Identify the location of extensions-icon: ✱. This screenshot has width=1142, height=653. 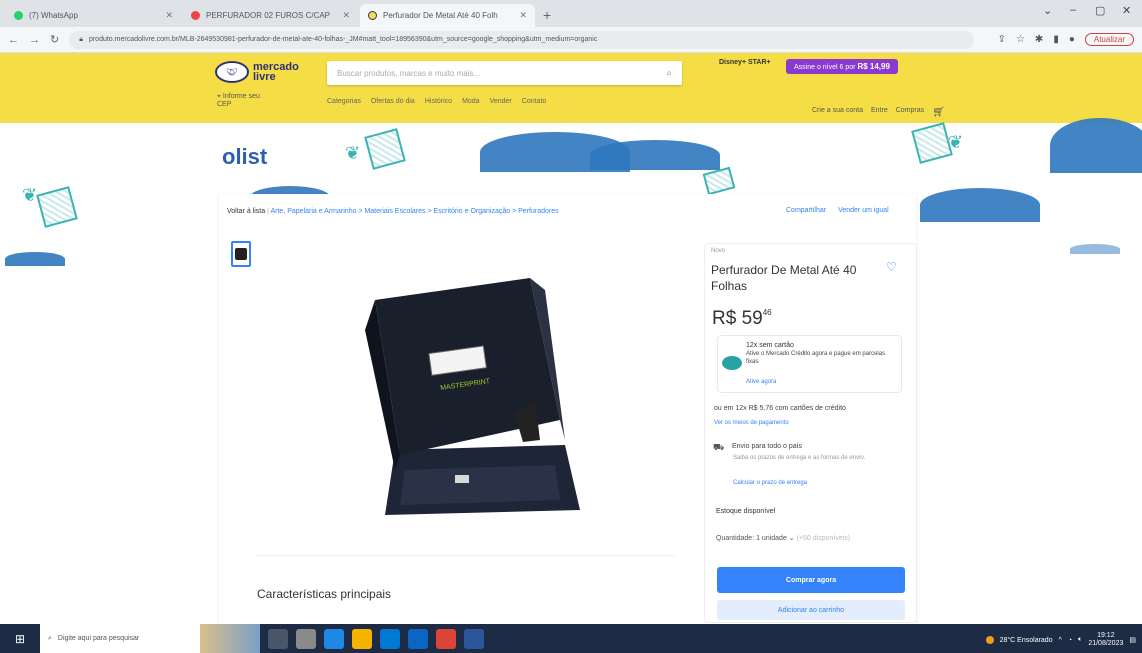
(1039, 39).